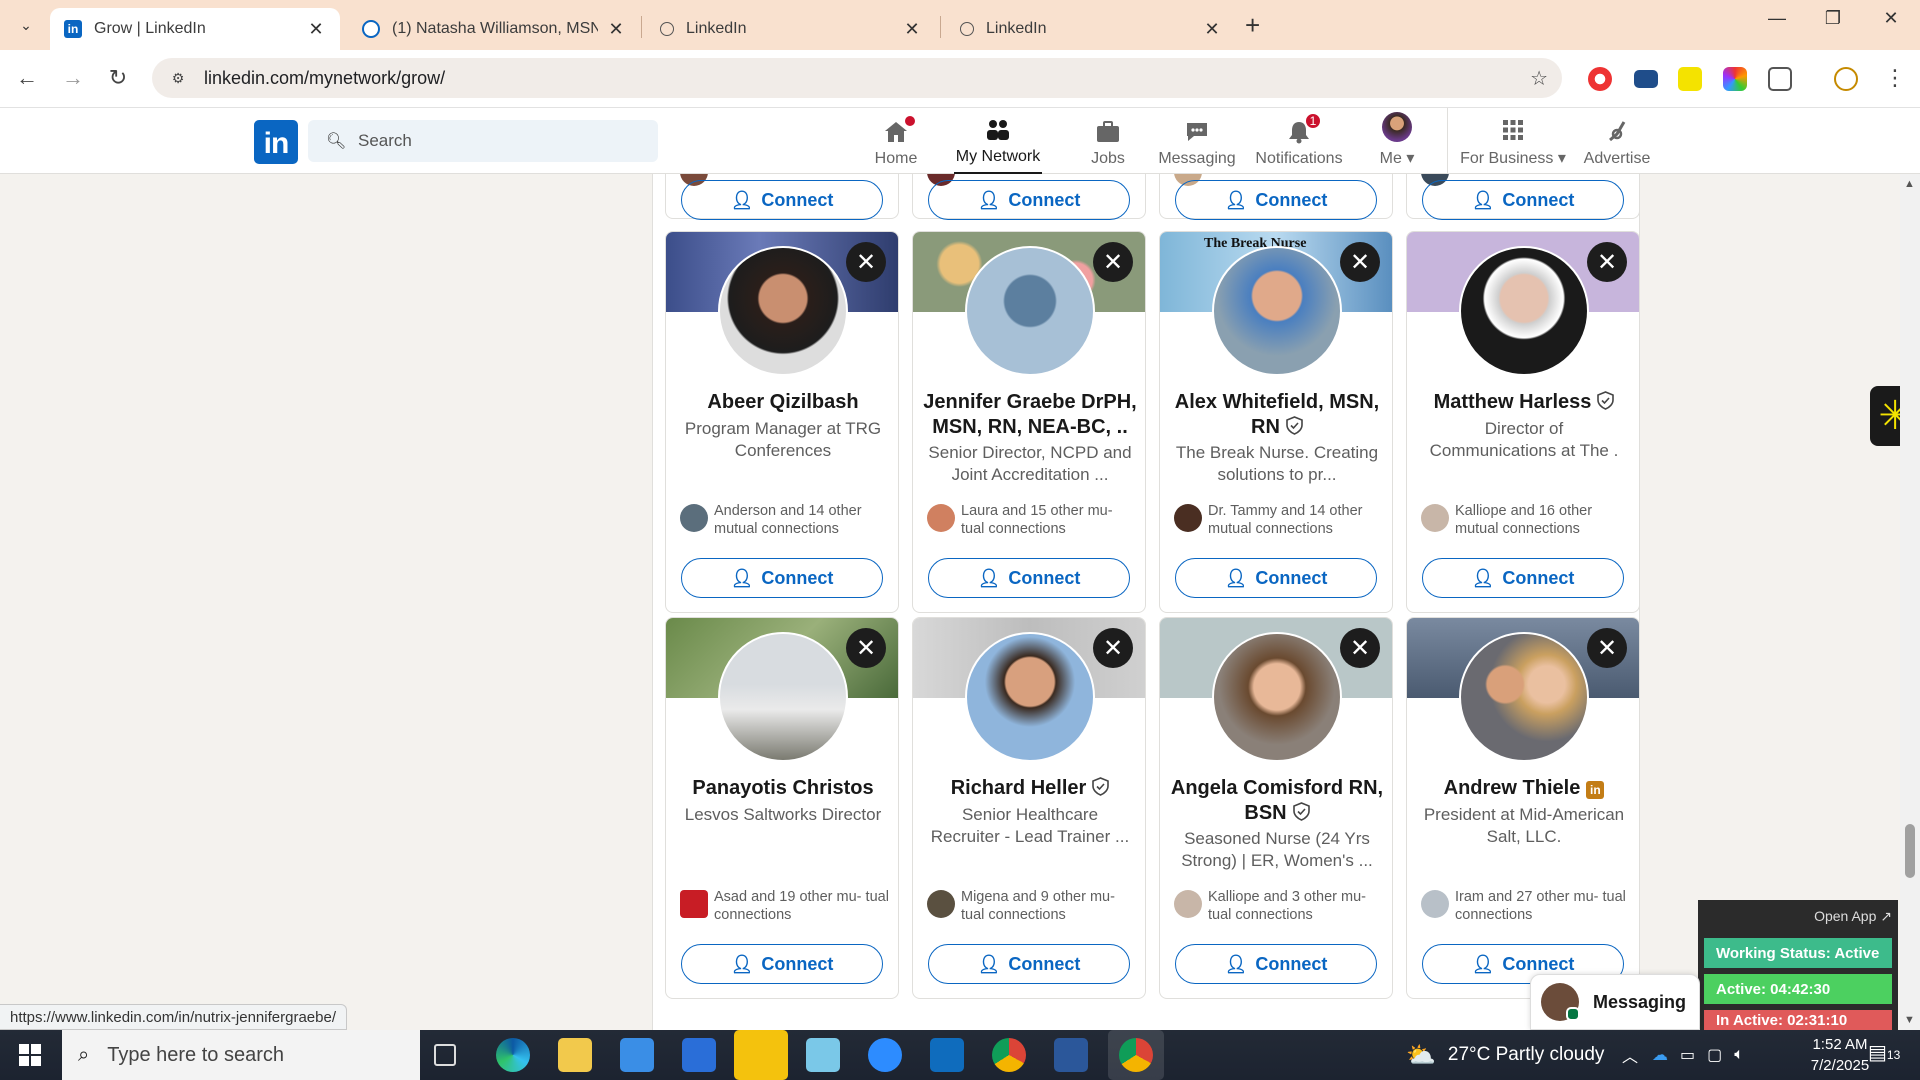 This screenshot has height=1080, width=1920. Describe the element at coordinates (276, 142) in the screenshot. I see `linkedin-logo: in` at that location.